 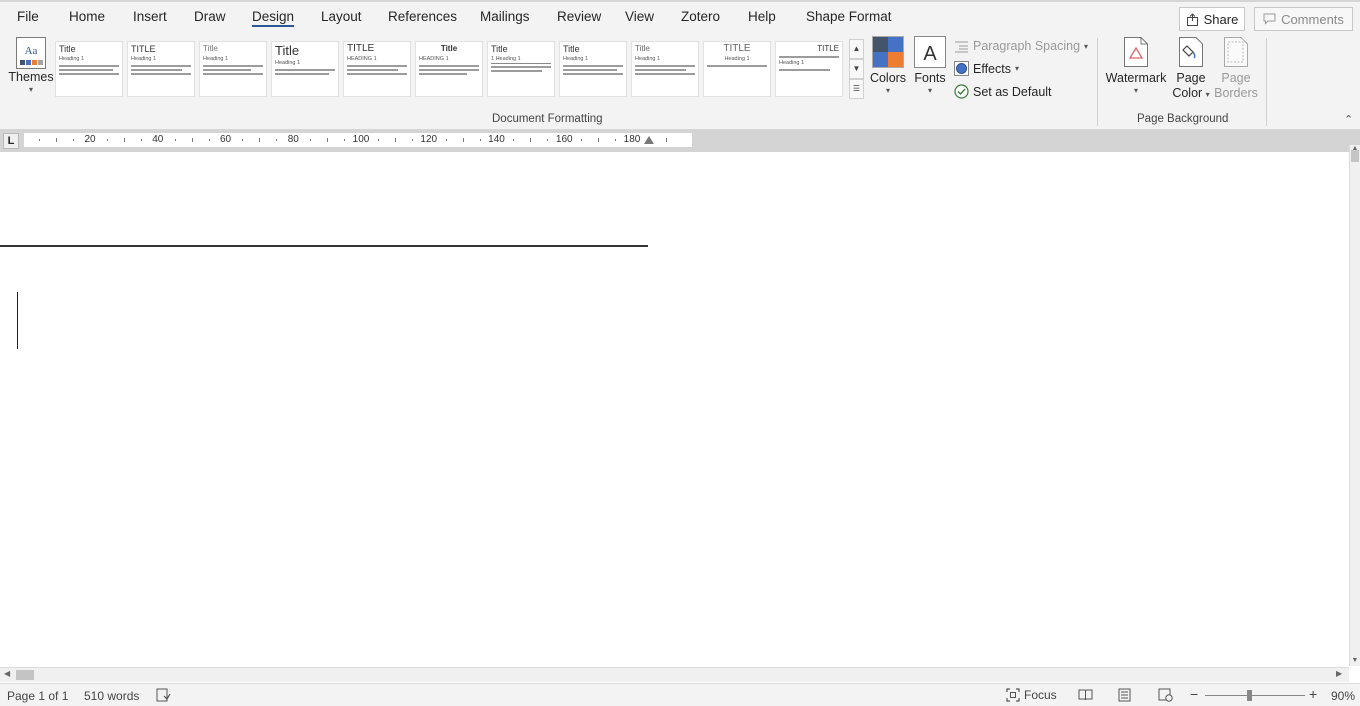 What do you see at coordinates (422, 16) in the screenshot?
I see `tab-references: References` at bounding box center [422, 16].